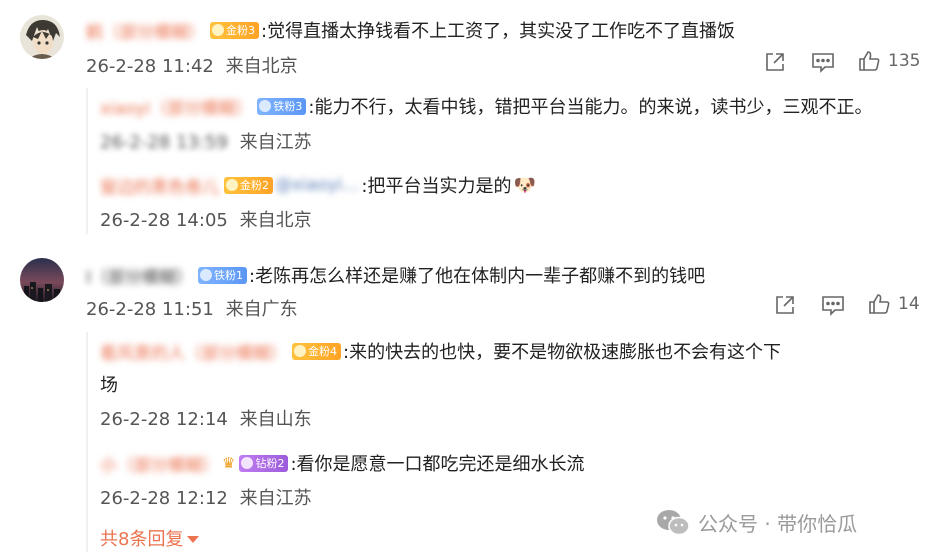  Describe the element at coordinates (248, 185) in the screenshot. I see `fan-badge: 金粉2` at that location.